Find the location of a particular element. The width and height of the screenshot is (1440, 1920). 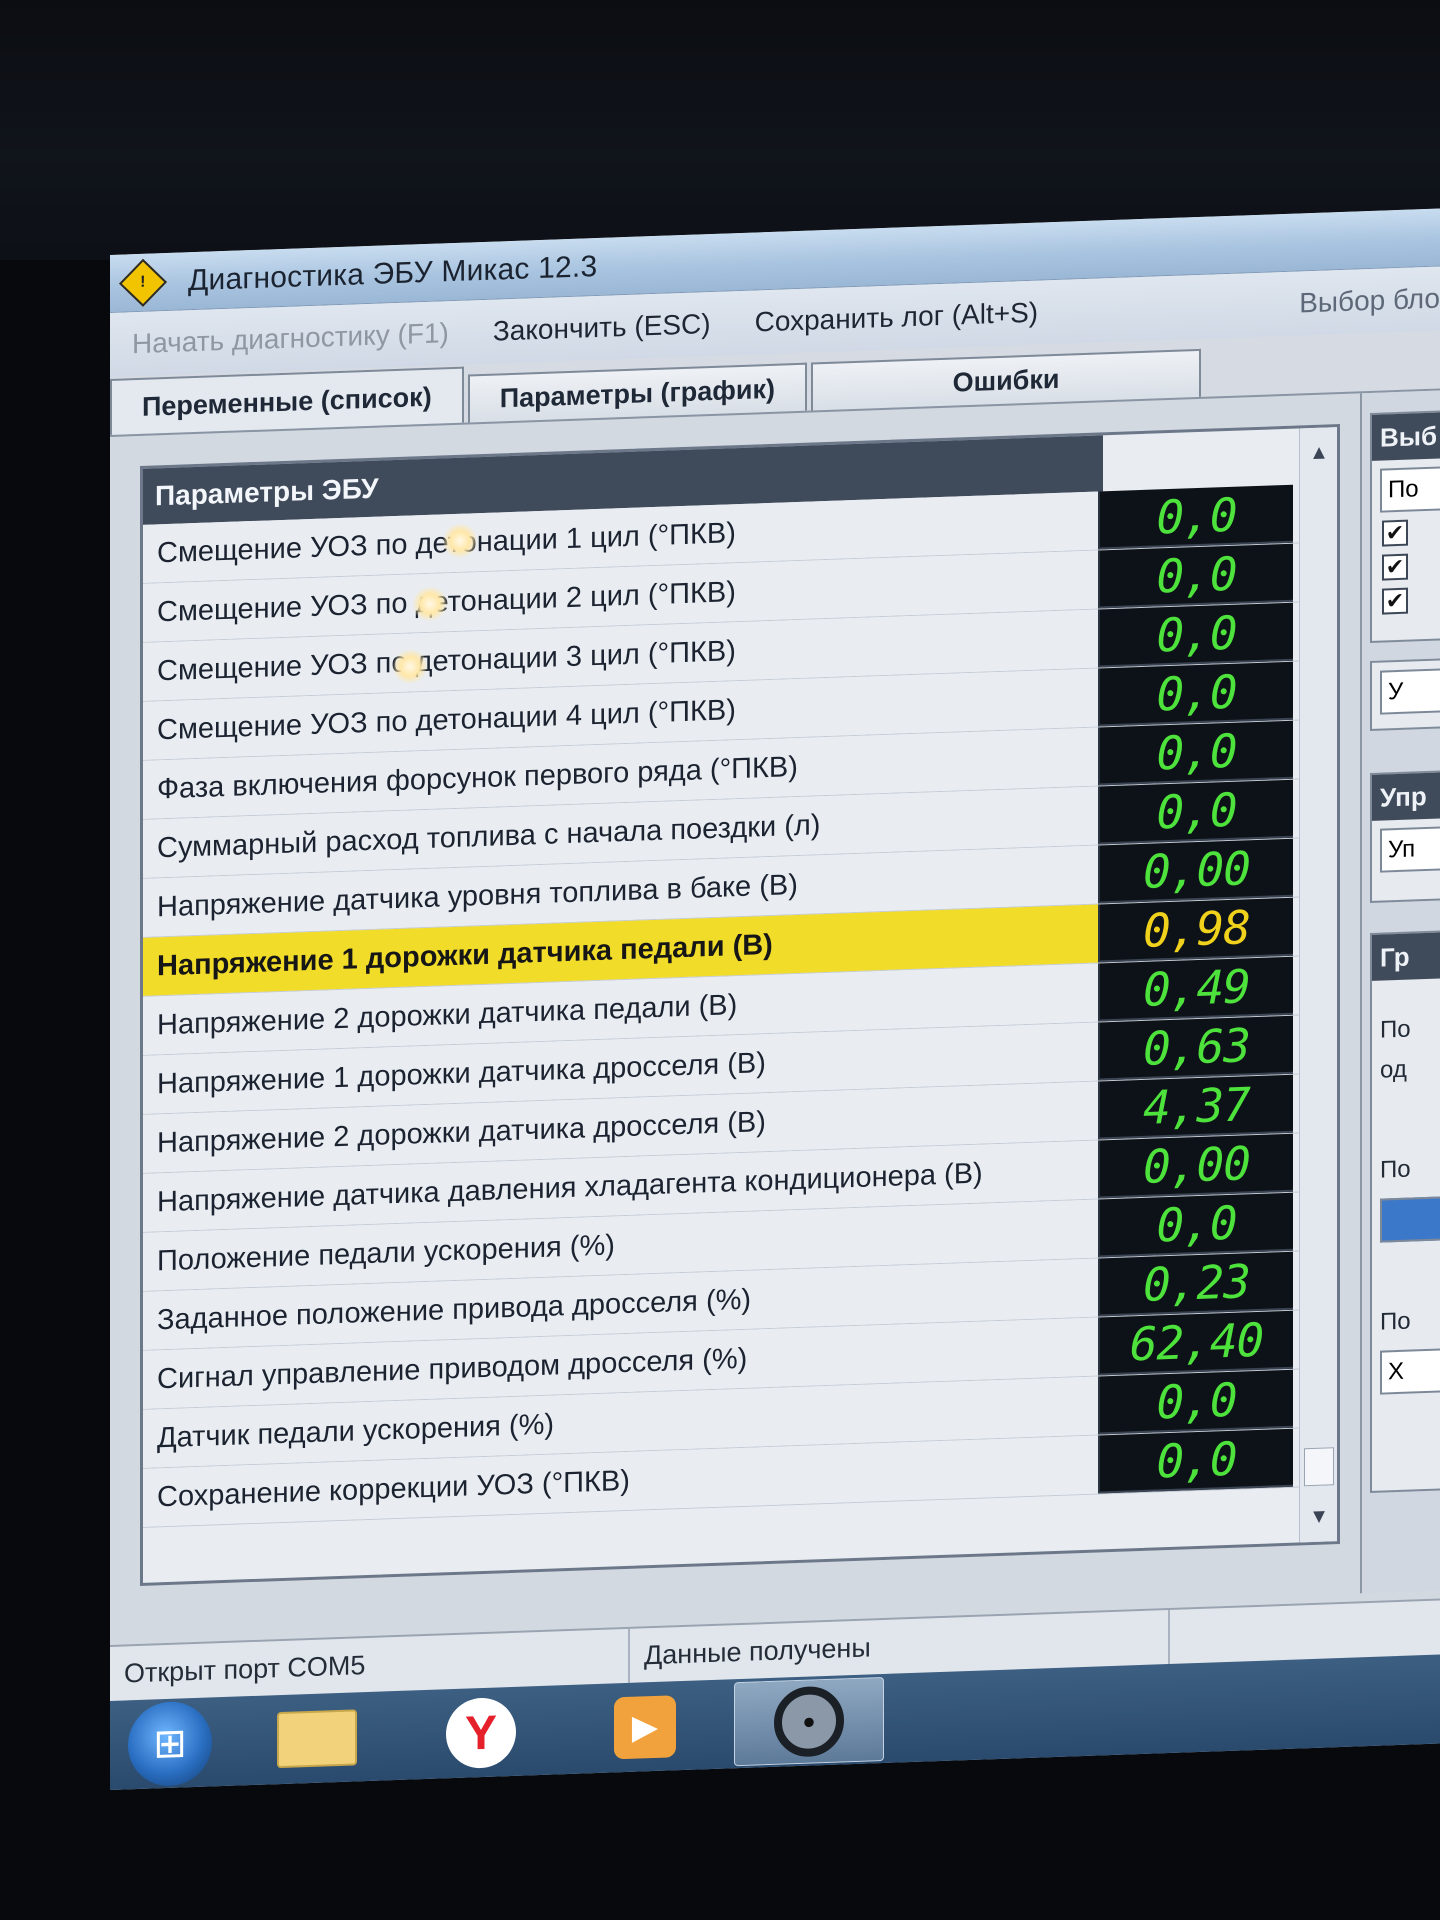

parameter-value: 0,49 is located at coordinates (1195, 989).